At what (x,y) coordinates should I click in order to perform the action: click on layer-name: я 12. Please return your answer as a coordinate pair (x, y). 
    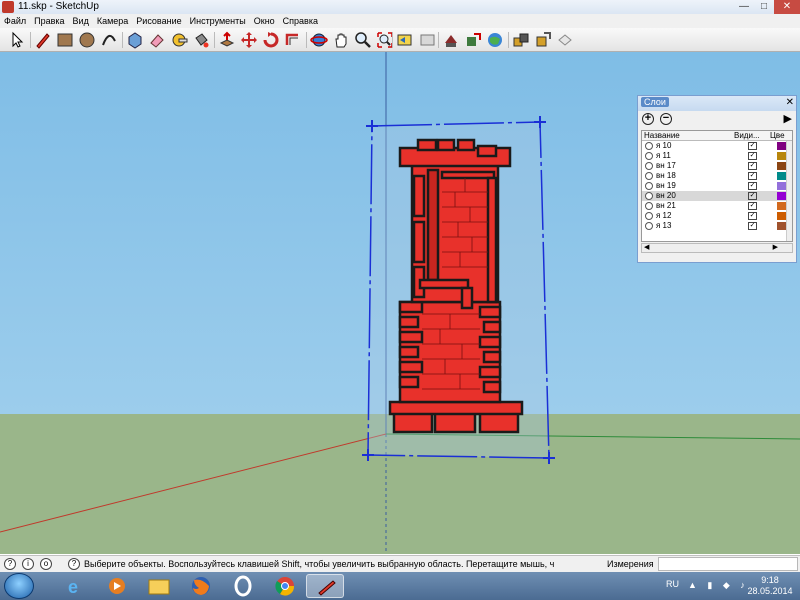
    Looking at the image, I should click on (663, 216).